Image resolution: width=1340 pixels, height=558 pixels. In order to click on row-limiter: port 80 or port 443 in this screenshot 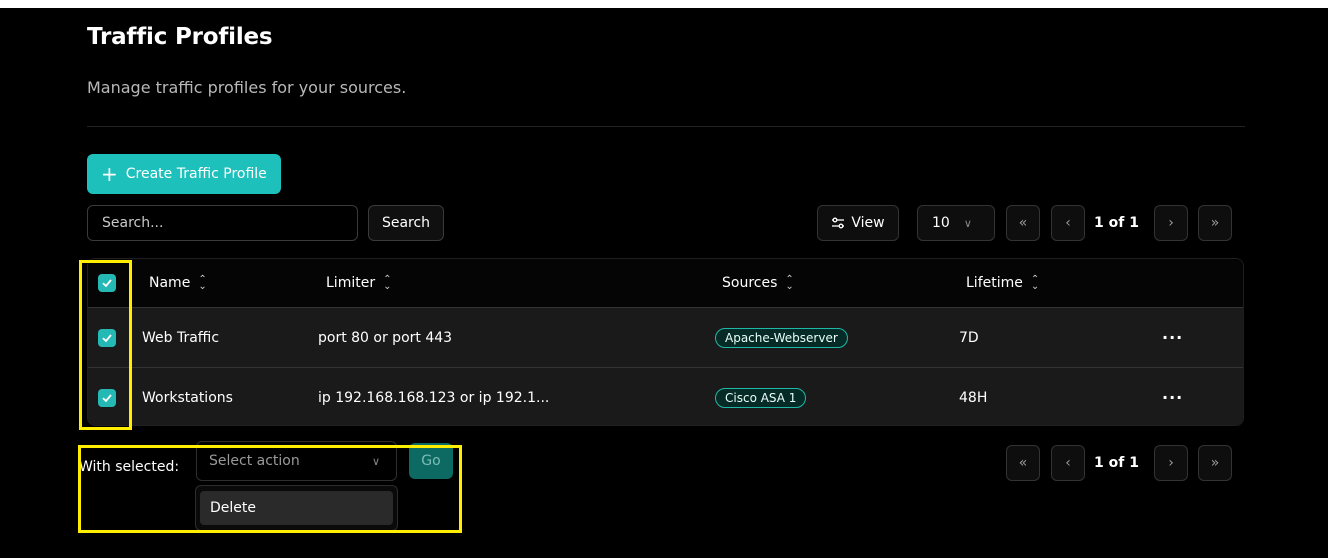, I will do `click(385, 337)`.